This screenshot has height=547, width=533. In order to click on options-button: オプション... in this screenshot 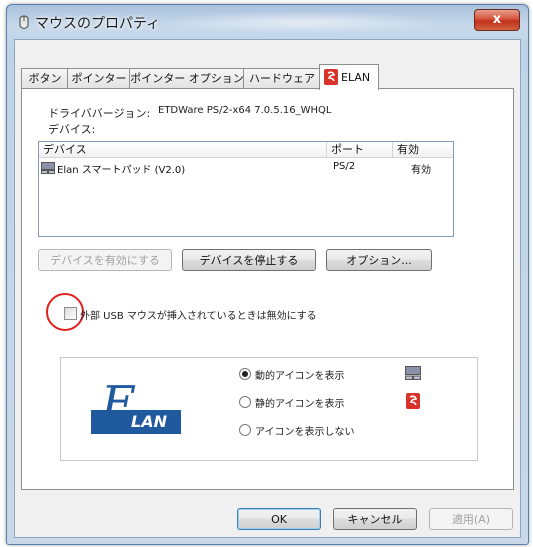, I will do `click(379, 260)`.